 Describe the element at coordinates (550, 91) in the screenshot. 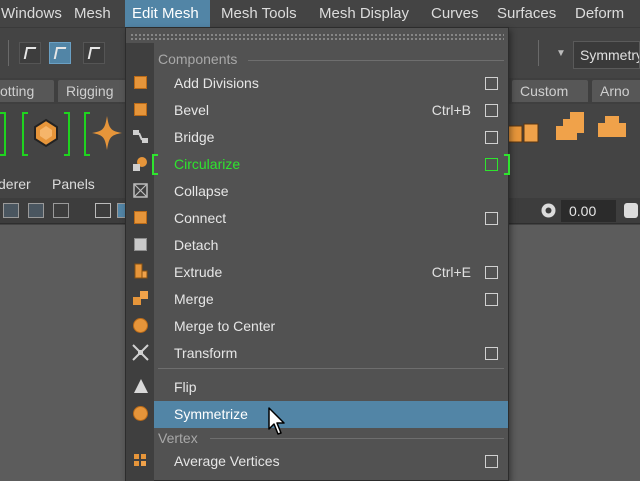

I see `tab-custom: Custom` at that location.